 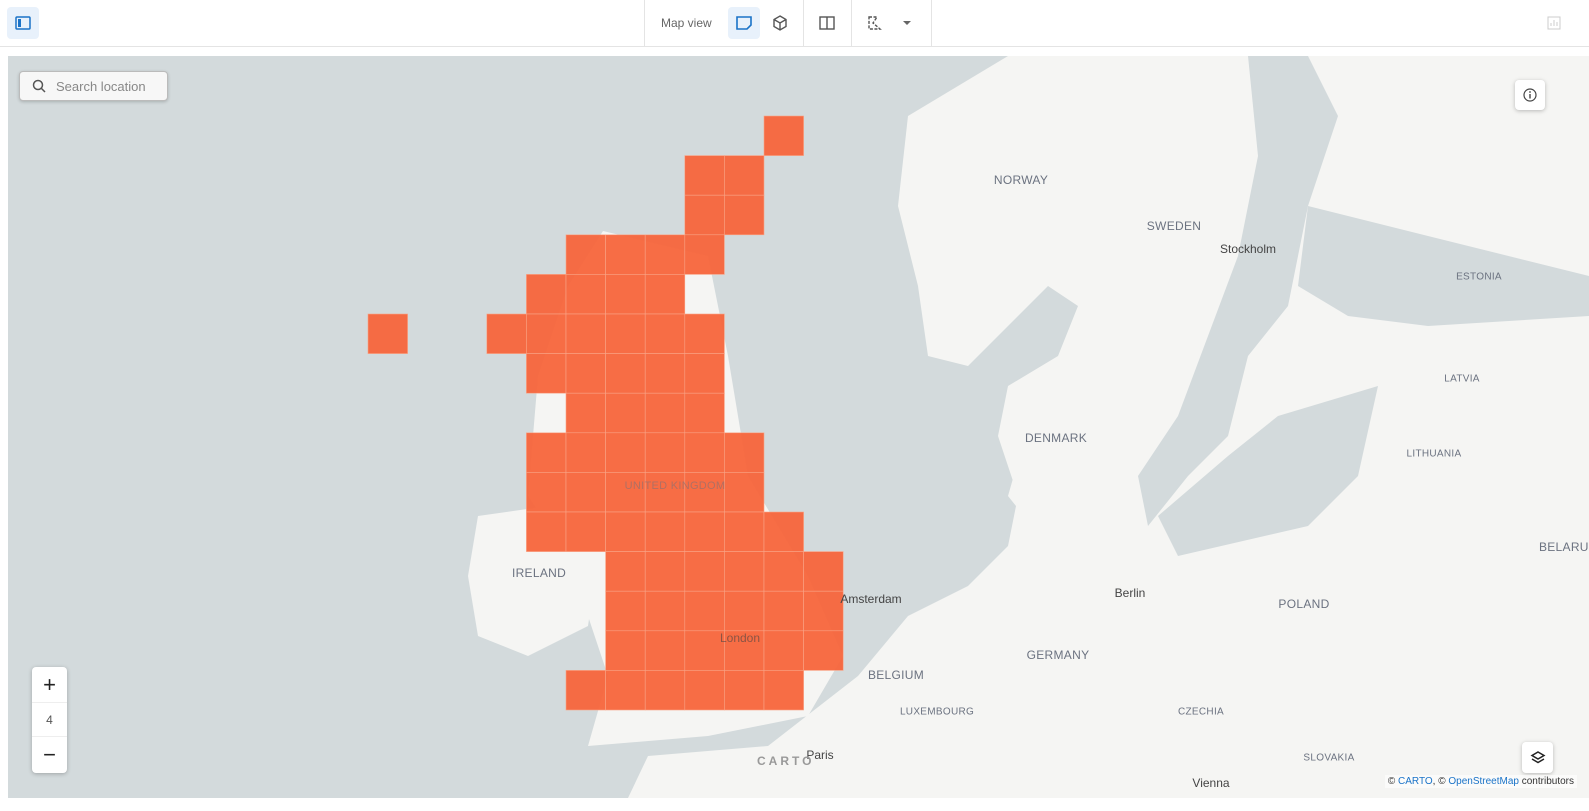 What do you see at coordinates (937, 712) in the screenshot?
I see `label-luxembourg: LUXEMBOURG` at bounding box center [937, 712].